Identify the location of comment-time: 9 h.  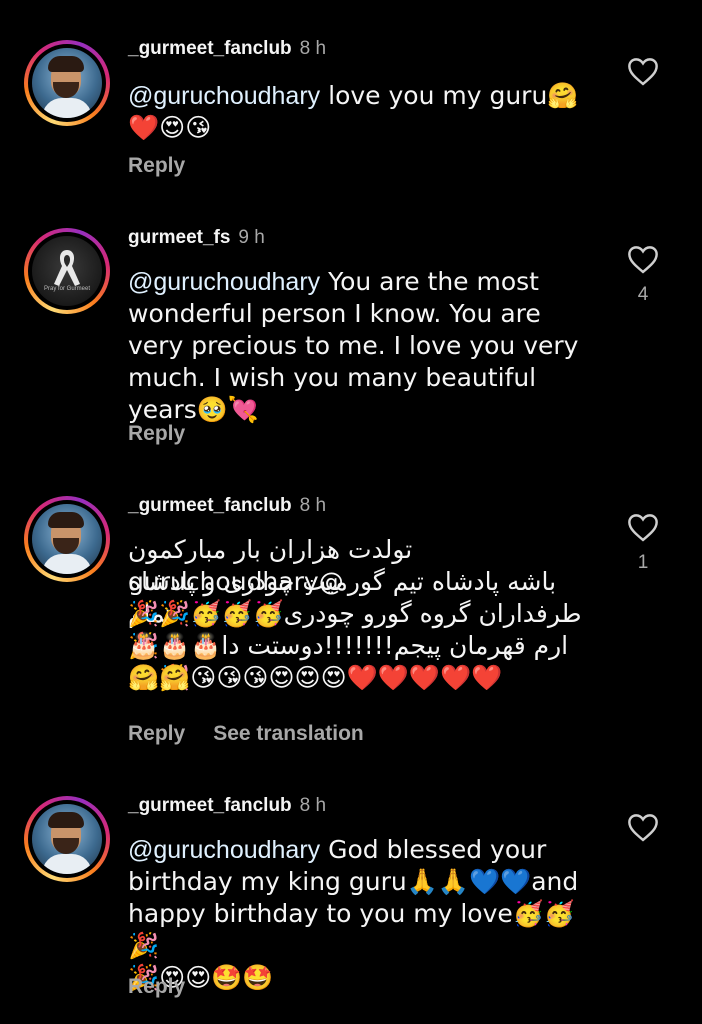
(251, 237).